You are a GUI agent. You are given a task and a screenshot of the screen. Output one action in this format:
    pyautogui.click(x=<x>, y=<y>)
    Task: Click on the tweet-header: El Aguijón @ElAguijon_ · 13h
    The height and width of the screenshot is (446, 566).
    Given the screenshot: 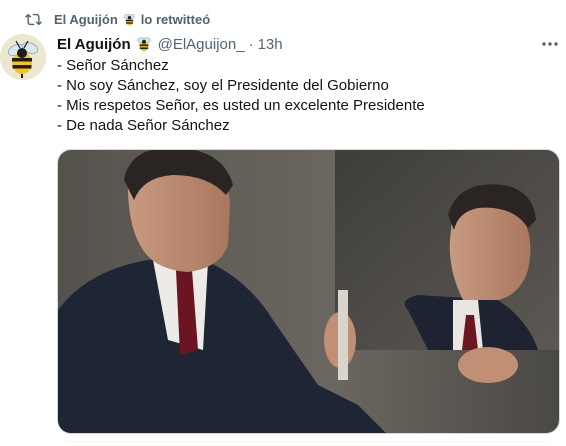 What is the action you would take?
    pyautogui.click(x=170, y=44)
    